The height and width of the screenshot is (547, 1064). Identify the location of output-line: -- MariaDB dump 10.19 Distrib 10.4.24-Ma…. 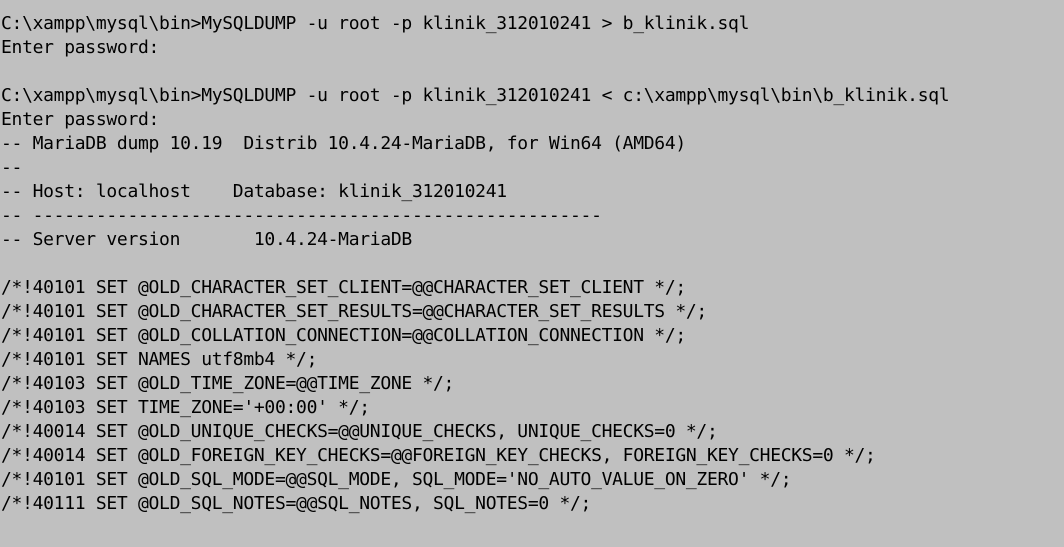
(343, 143).